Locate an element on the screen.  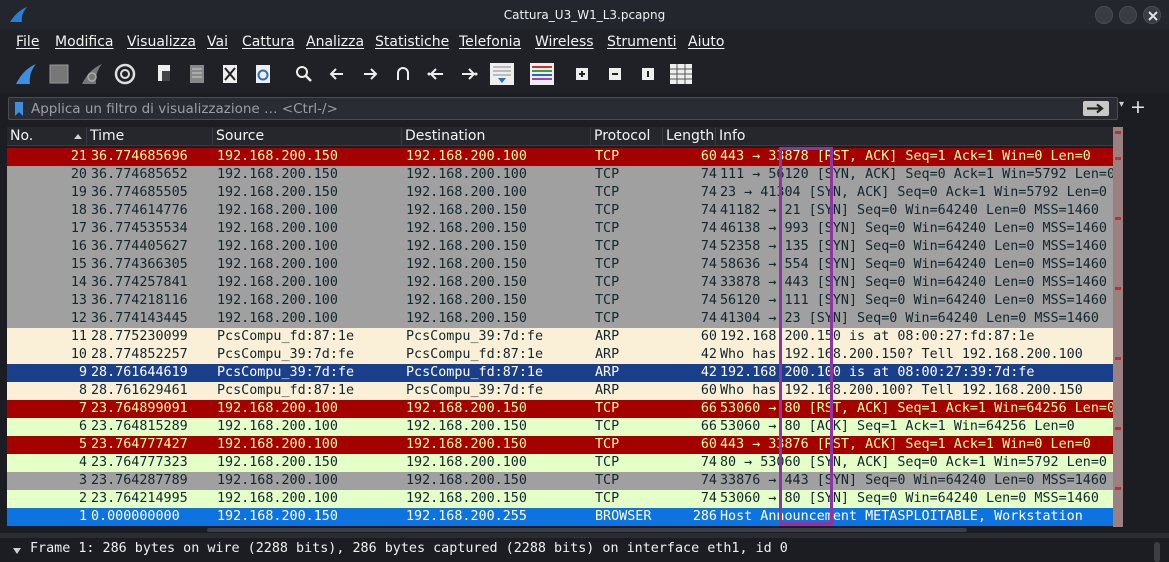
col-protocol: Protocol is located at coordinates (627, 136).